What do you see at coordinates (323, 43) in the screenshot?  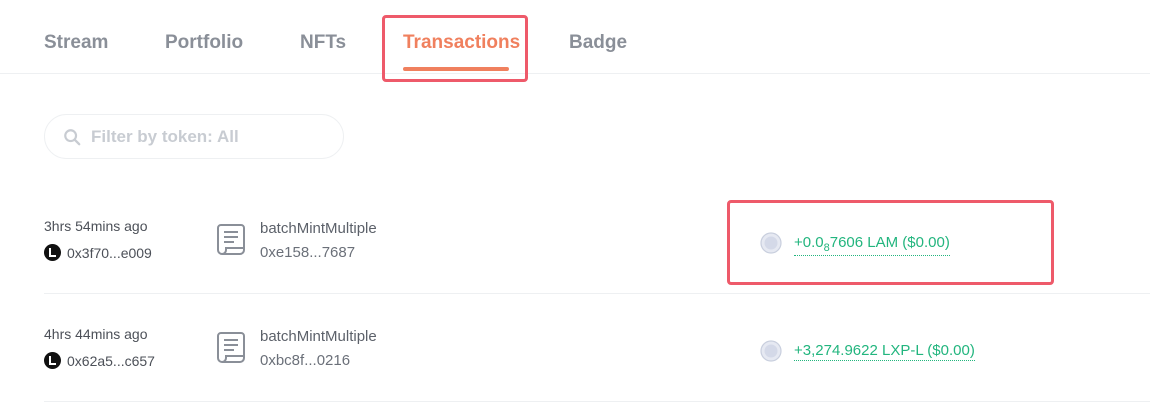 I see `tab-nfts: NFTs` at bounding box center [323, 43].